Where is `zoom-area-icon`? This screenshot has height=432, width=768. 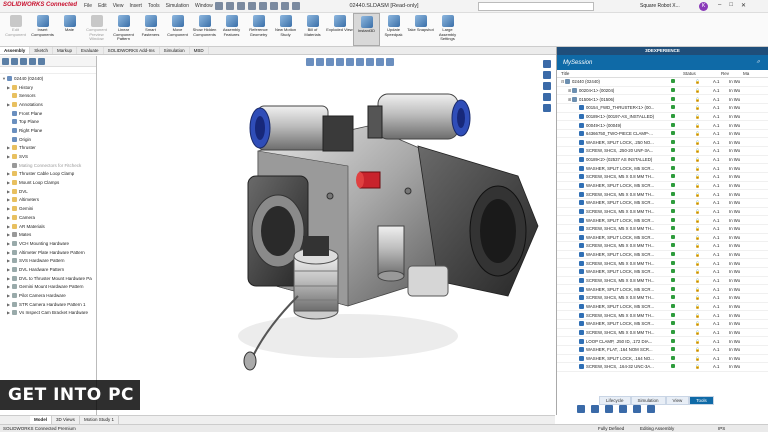
zoom-area-icon is located at coordinates (320, 62).